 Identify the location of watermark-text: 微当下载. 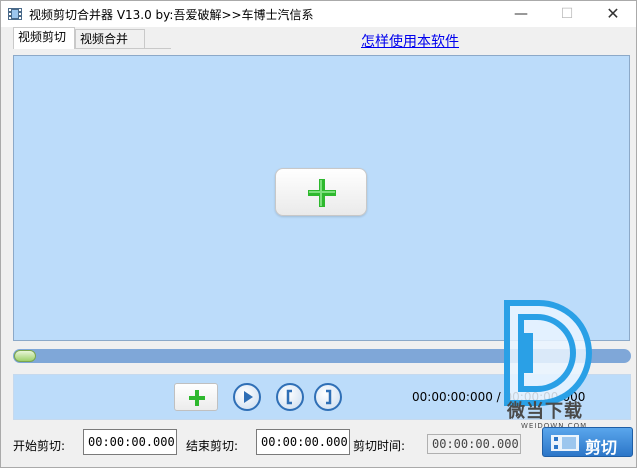
(545, 411).